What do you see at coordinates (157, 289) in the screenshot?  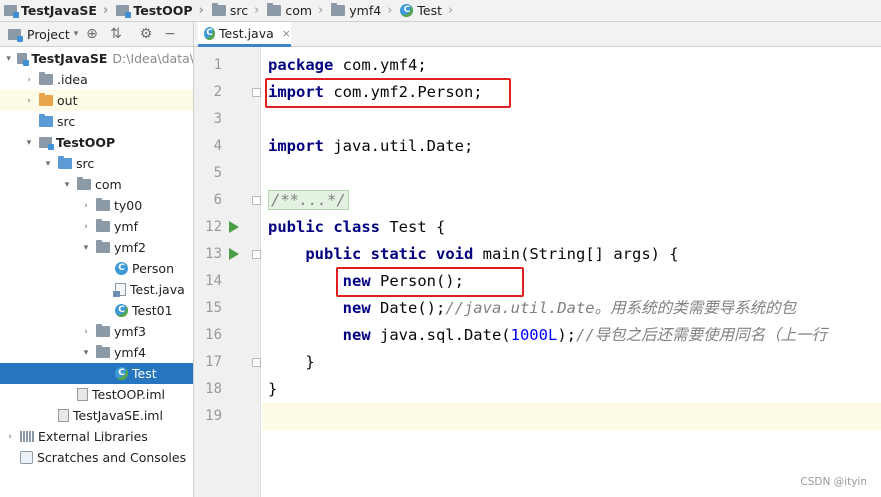 I see `tree-item-label: Test.java` at bounding box center [157, 289].